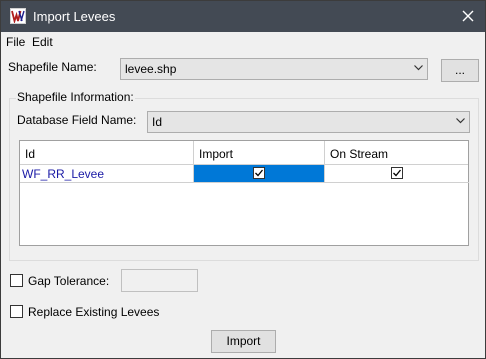  Describe the element at coordinates (15, 42) in the screenshot. I see `menu-file: File` at that location.